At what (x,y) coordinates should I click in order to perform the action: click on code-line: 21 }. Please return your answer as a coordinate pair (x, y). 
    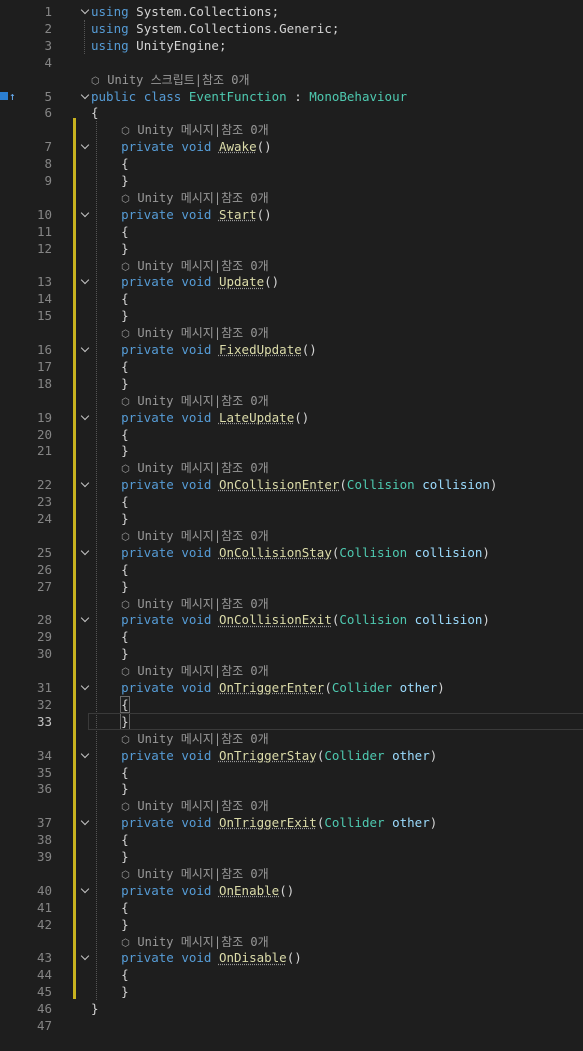
    Looking at the image, I should click on (291, 450).